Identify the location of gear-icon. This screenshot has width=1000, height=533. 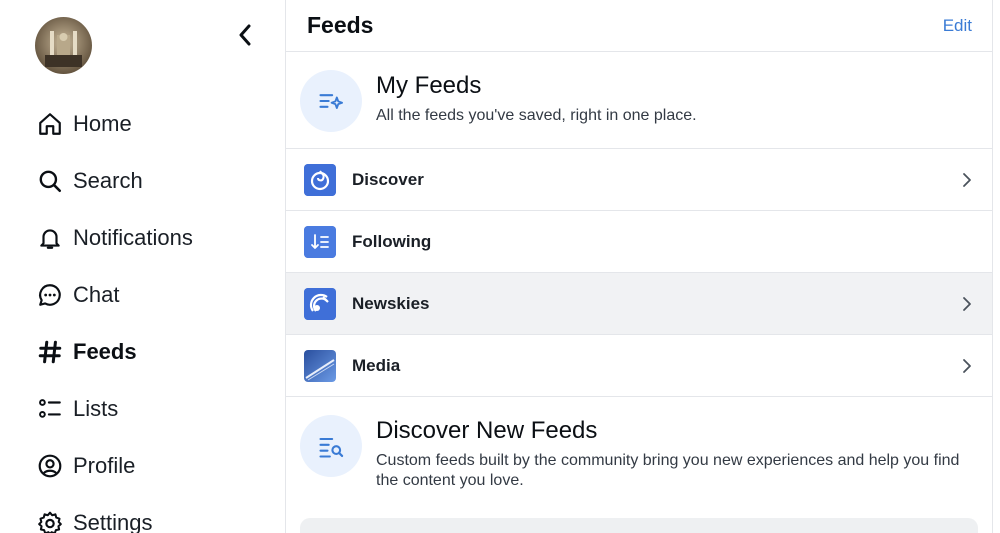
(49, 521).